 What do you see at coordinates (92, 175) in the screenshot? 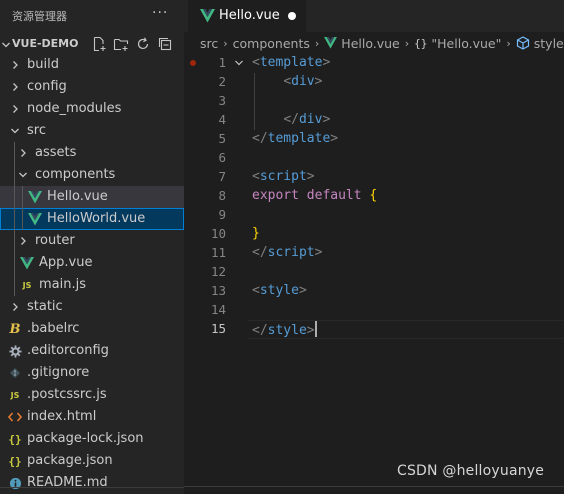
I see `tree-item-components: components` at bounding box center [92, 175].